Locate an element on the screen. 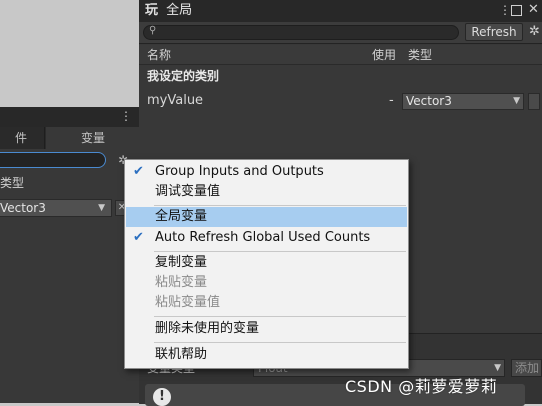 This screenshot has height=406, width=542. variable-type-value: Vector3 is located at coordinates (429, 101).